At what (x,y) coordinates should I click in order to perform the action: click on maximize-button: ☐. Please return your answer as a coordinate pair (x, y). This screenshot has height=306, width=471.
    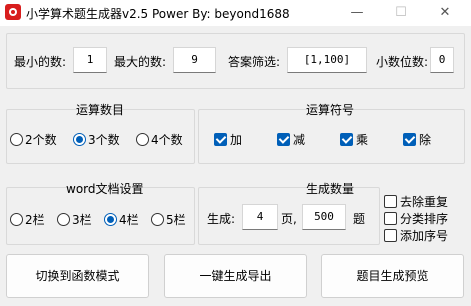
    Looking at the image, I should click on (401, 12).